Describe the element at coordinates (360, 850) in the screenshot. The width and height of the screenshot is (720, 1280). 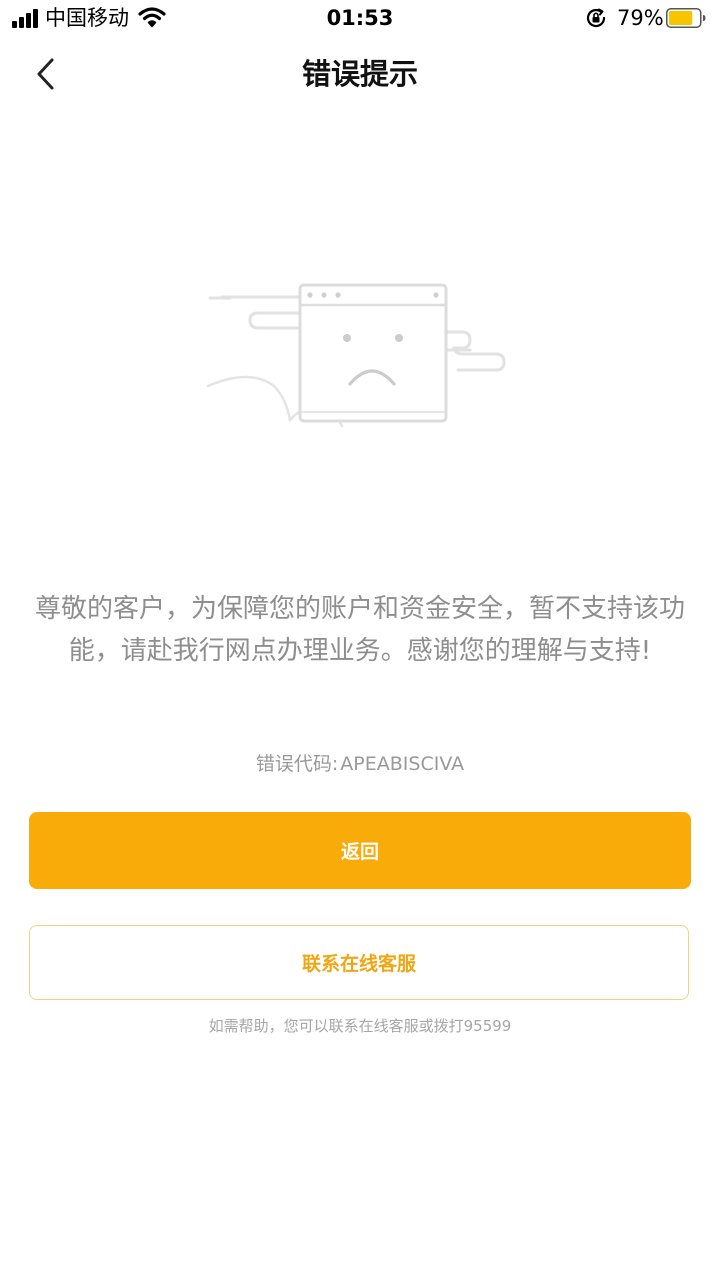
I see `return-button: 返回` at that location.